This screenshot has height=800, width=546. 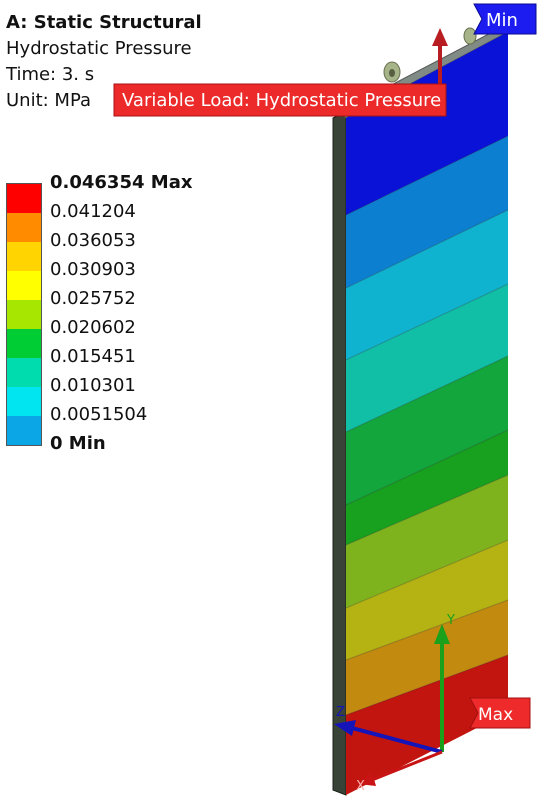 I want to click on max-callout: Max, so click(x=500, y=713).